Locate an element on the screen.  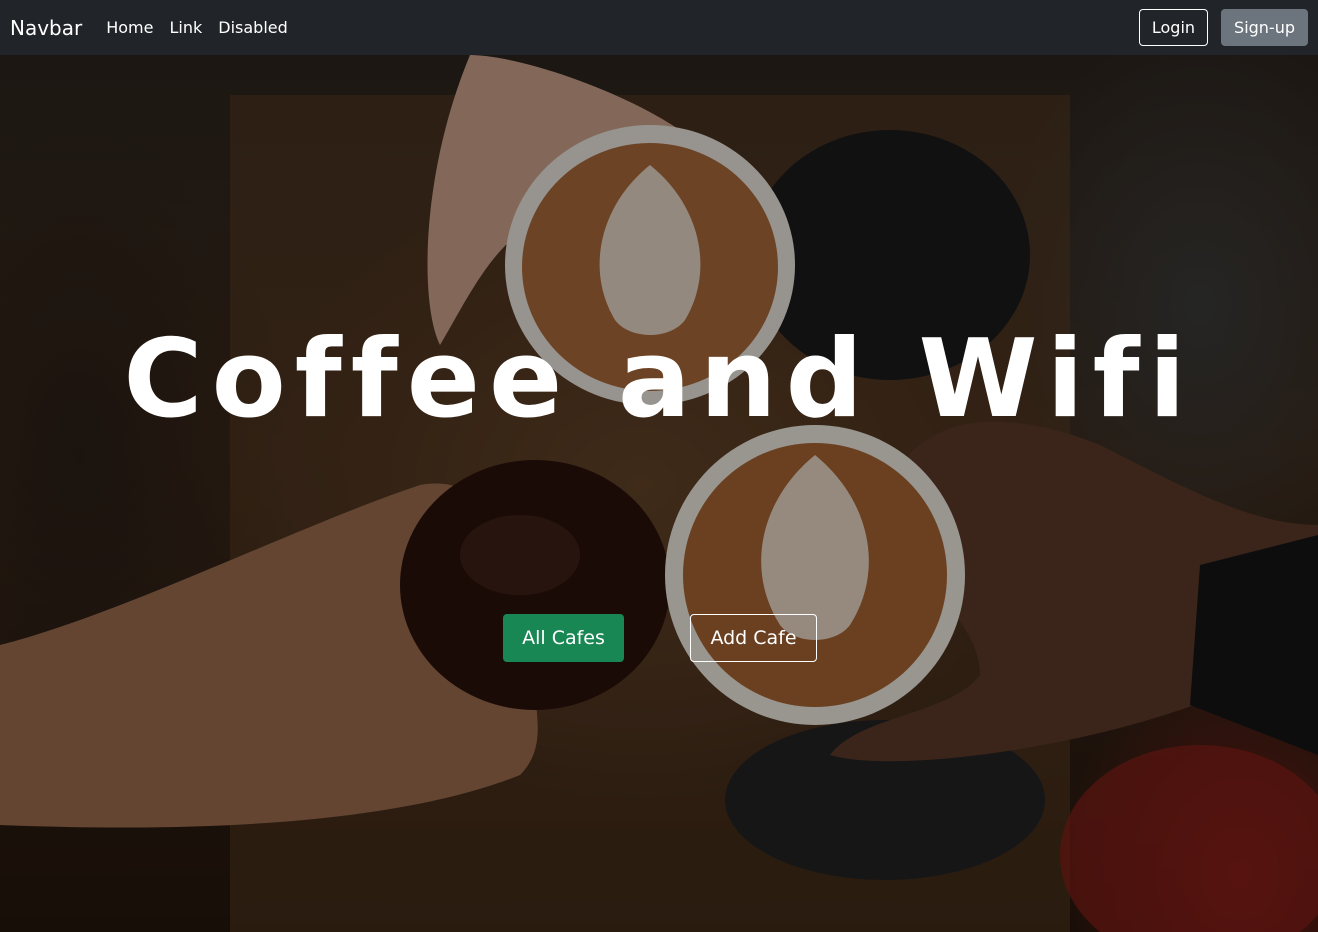
navbar-brand: Navbar is located at coordinates (46, 28).